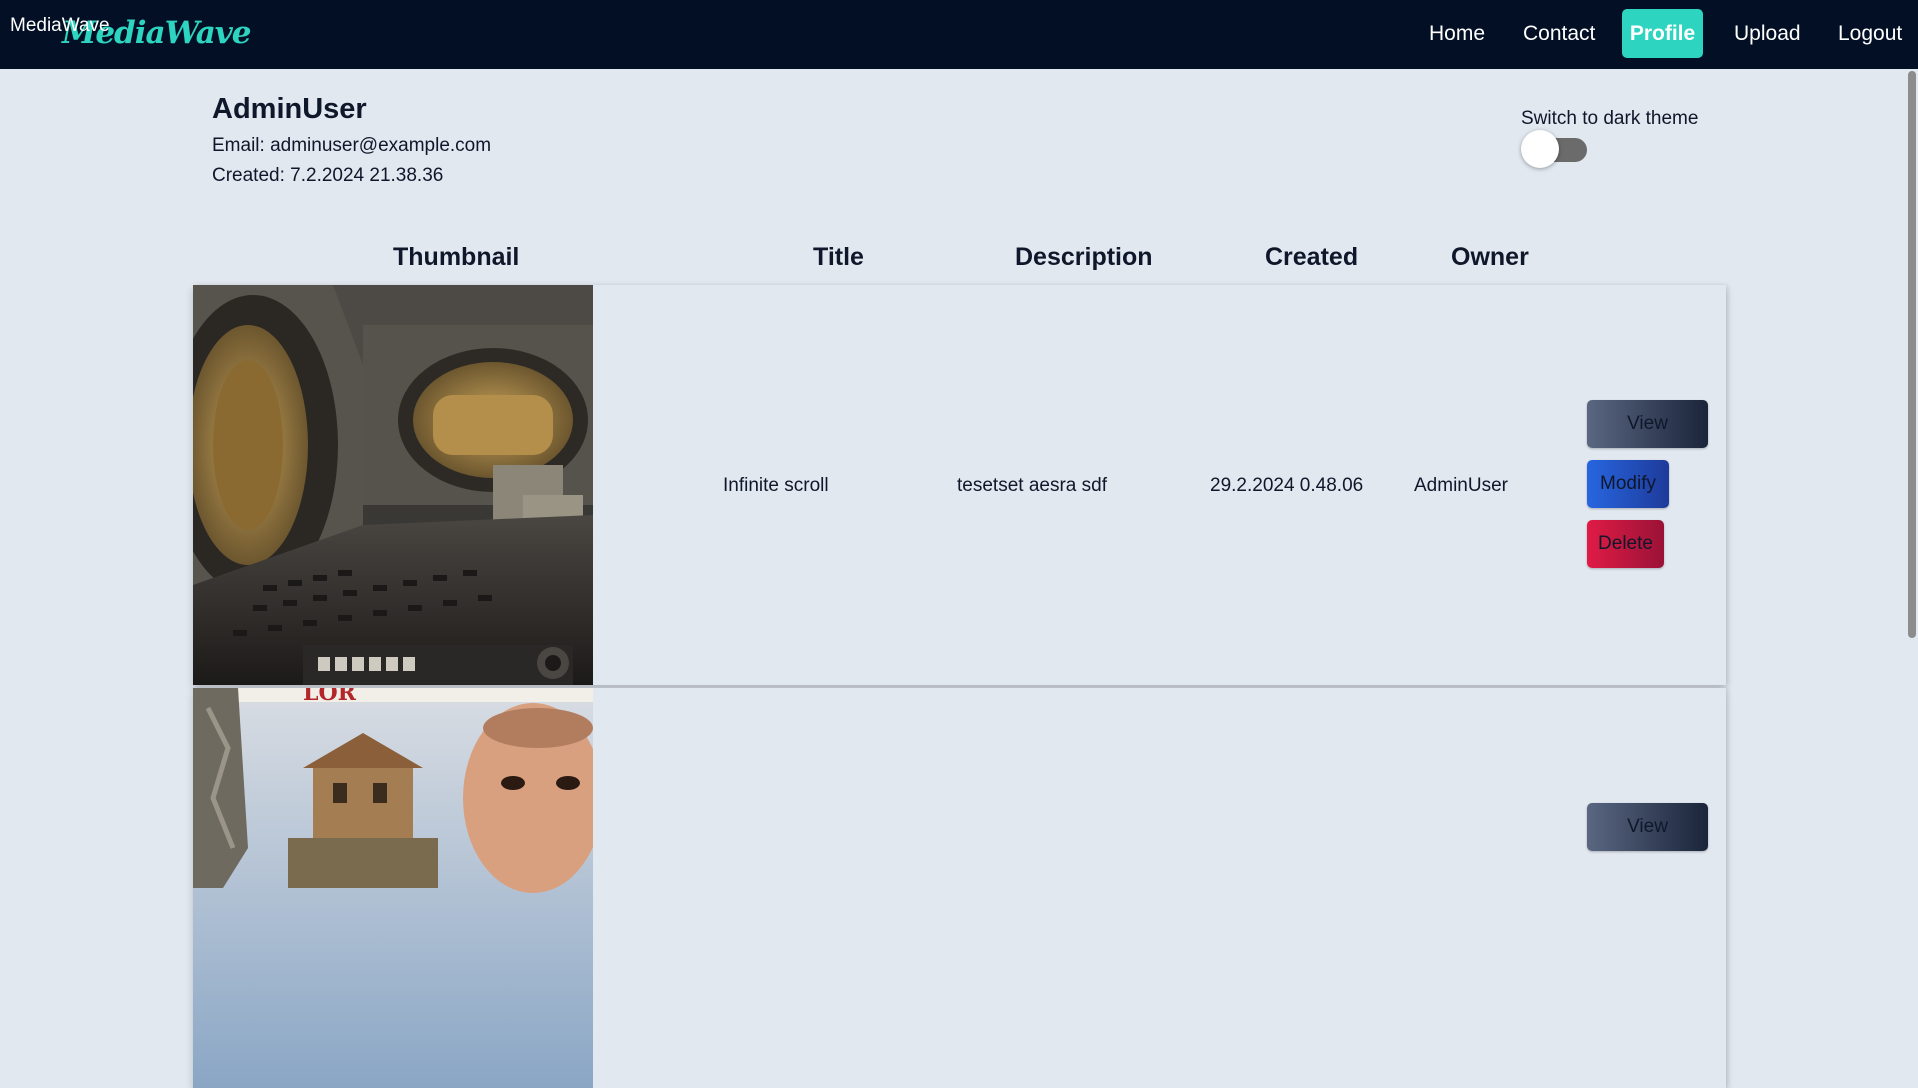 The image size is (1918, 1088). Describe the element at coordinates (456, 257) in the screenshot. I see `column-header-thumbnail: Thumbnail` at that location.